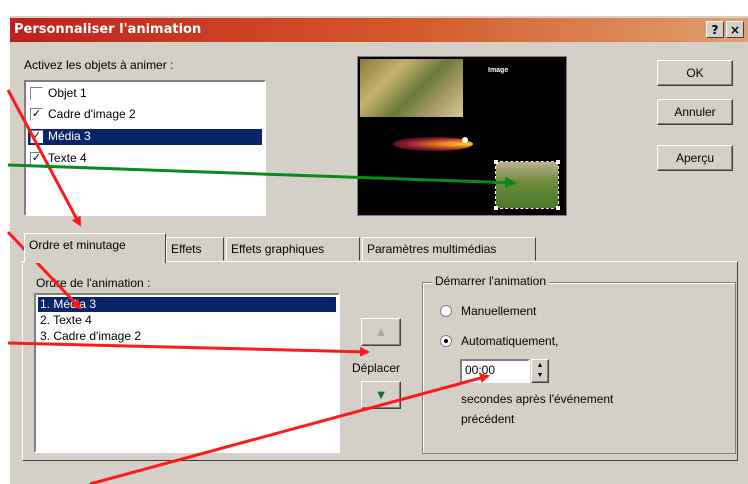 The image size is (748, 484). Describe the element at coordinates (262, 176) in the screenshot. I see `green-arrow` at that location.